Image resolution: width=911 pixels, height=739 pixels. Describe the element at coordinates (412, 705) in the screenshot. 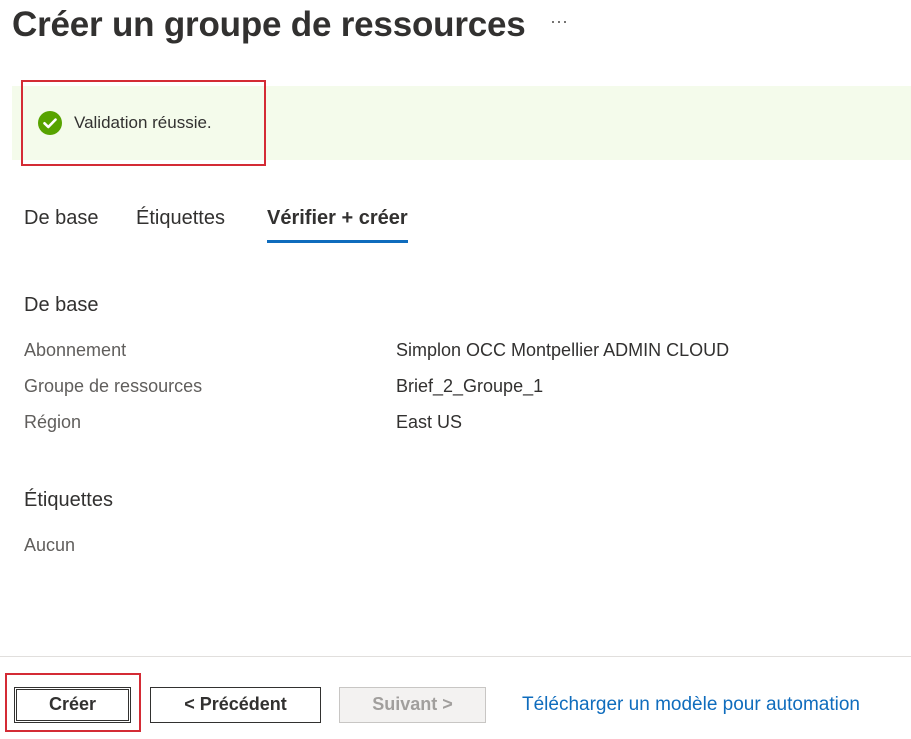

I see `next-button: Suivant >` at that location.